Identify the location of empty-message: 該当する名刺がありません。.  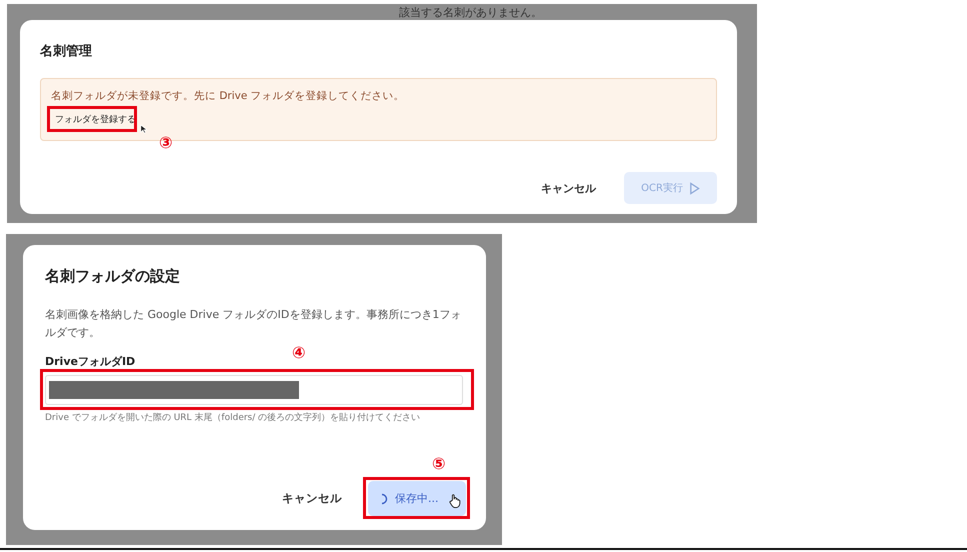
(470, 12).